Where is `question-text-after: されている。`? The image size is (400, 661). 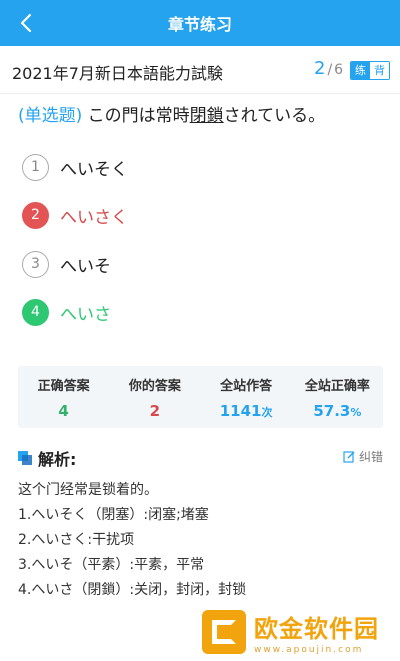
question-text-after: されている。 is located at coordinates (274, 116).